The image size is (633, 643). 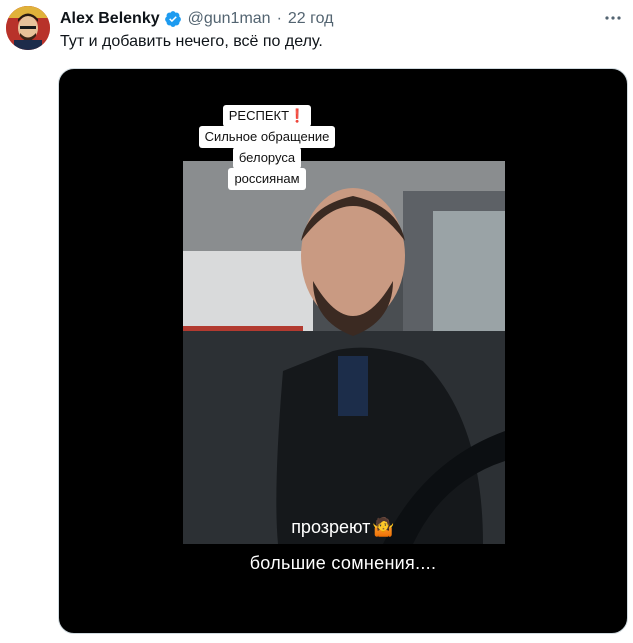 I want to click on video-subtitle-1-text: прозреют, so click(x=331, y=527).